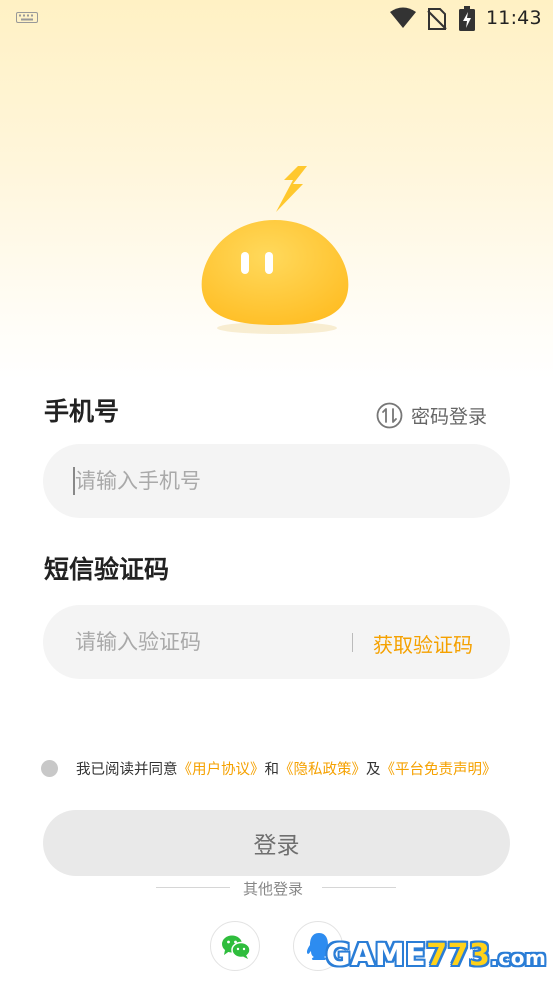 This screenshot has height=983, width=553. What do you see at coordinates (423, 643) in the screenshot?
I see `get-code-button: 获取验证码` at bounding box center [423, 643].